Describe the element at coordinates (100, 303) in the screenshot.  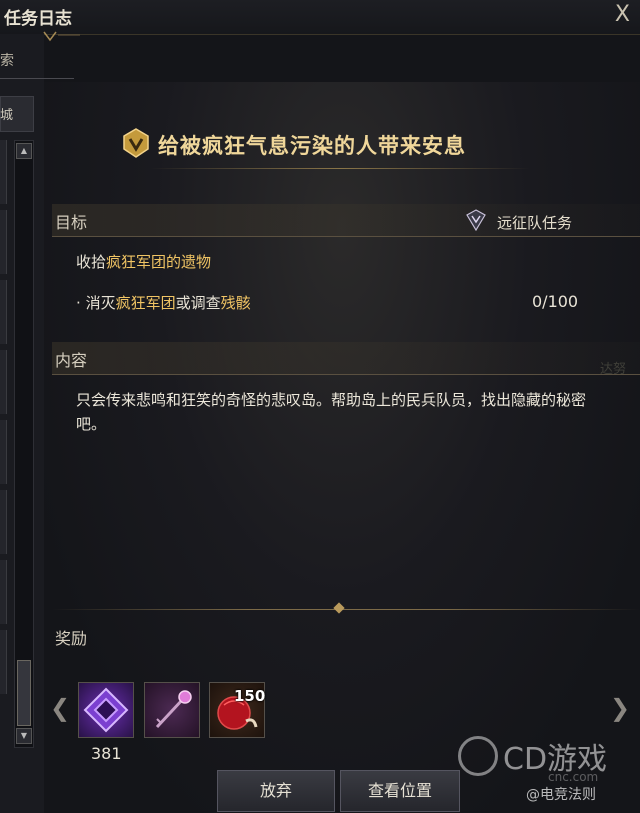
I see `sub-objective-verb: 消灭` at that location.